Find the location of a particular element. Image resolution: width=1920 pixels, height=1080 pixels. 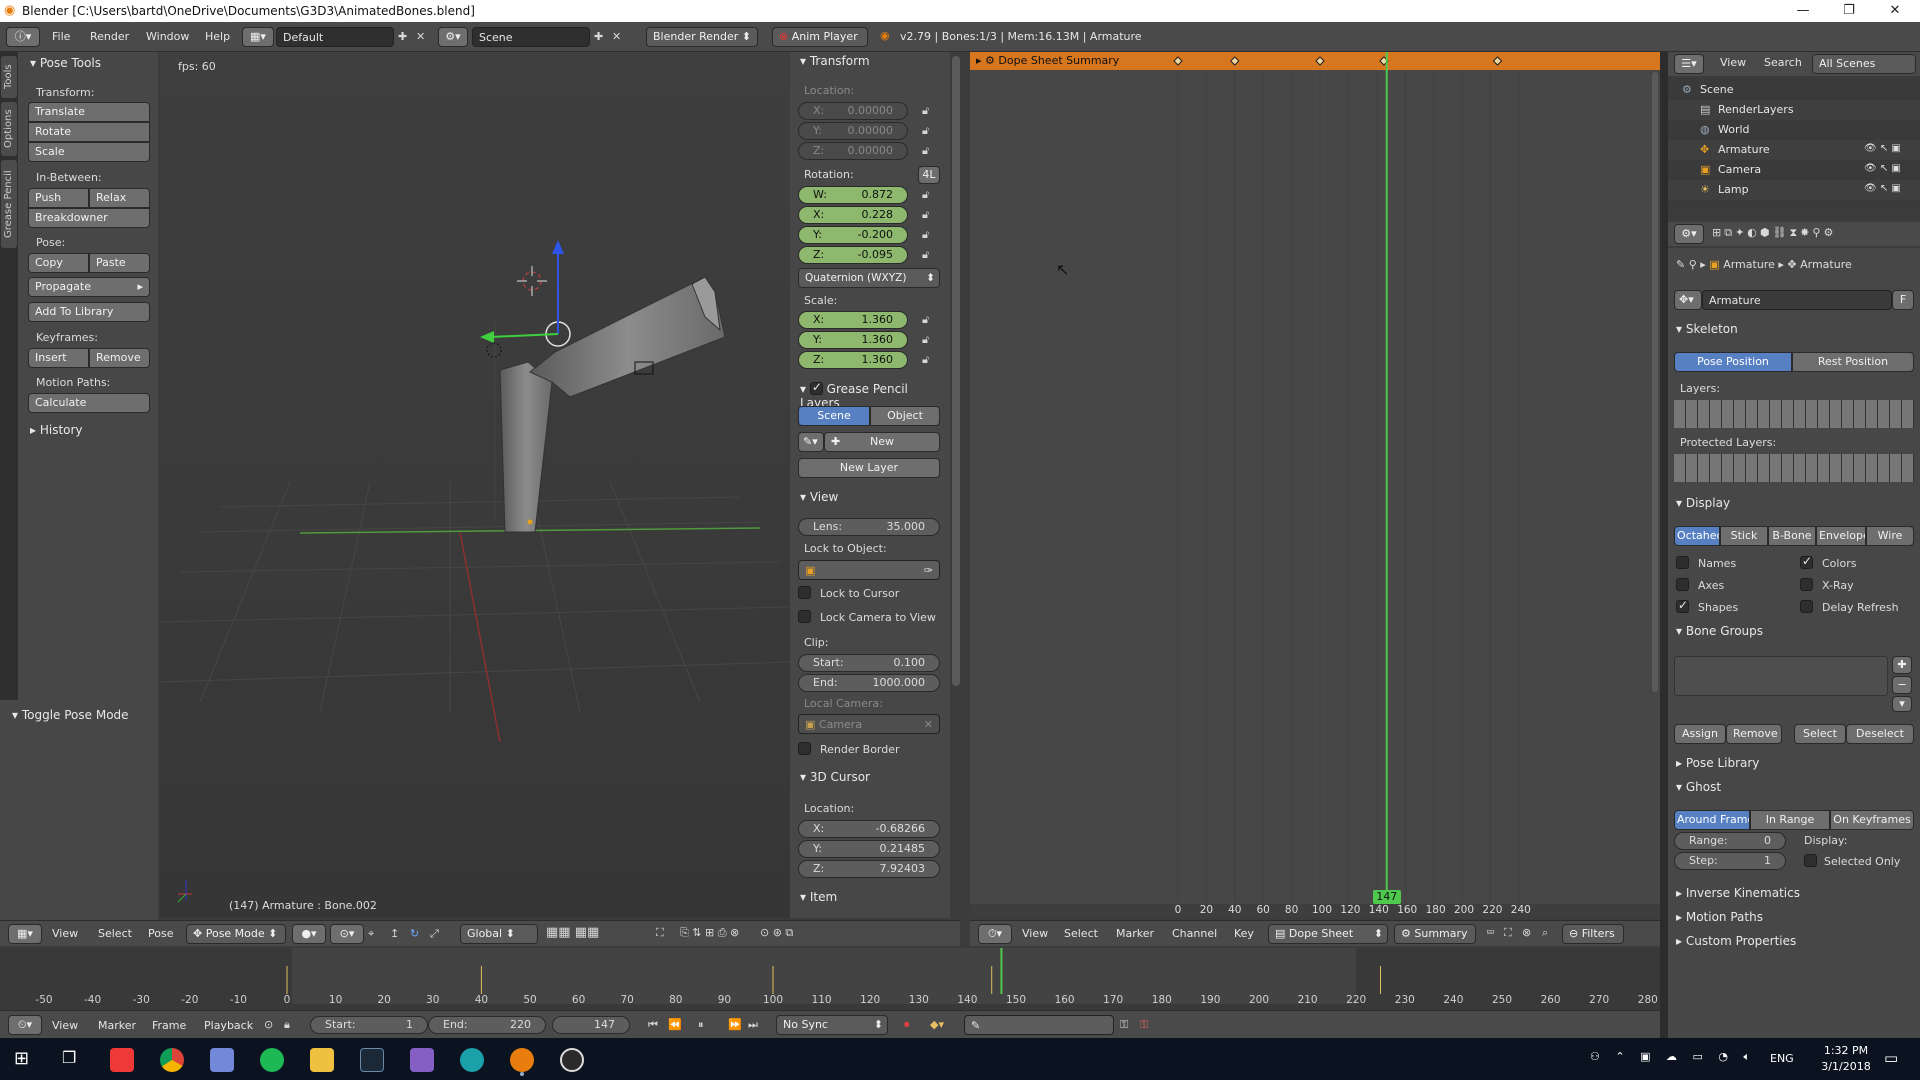

outliner-row: ✥ Armature 👁︎ ↖ ▣ is located at coordinates (1794, 150).